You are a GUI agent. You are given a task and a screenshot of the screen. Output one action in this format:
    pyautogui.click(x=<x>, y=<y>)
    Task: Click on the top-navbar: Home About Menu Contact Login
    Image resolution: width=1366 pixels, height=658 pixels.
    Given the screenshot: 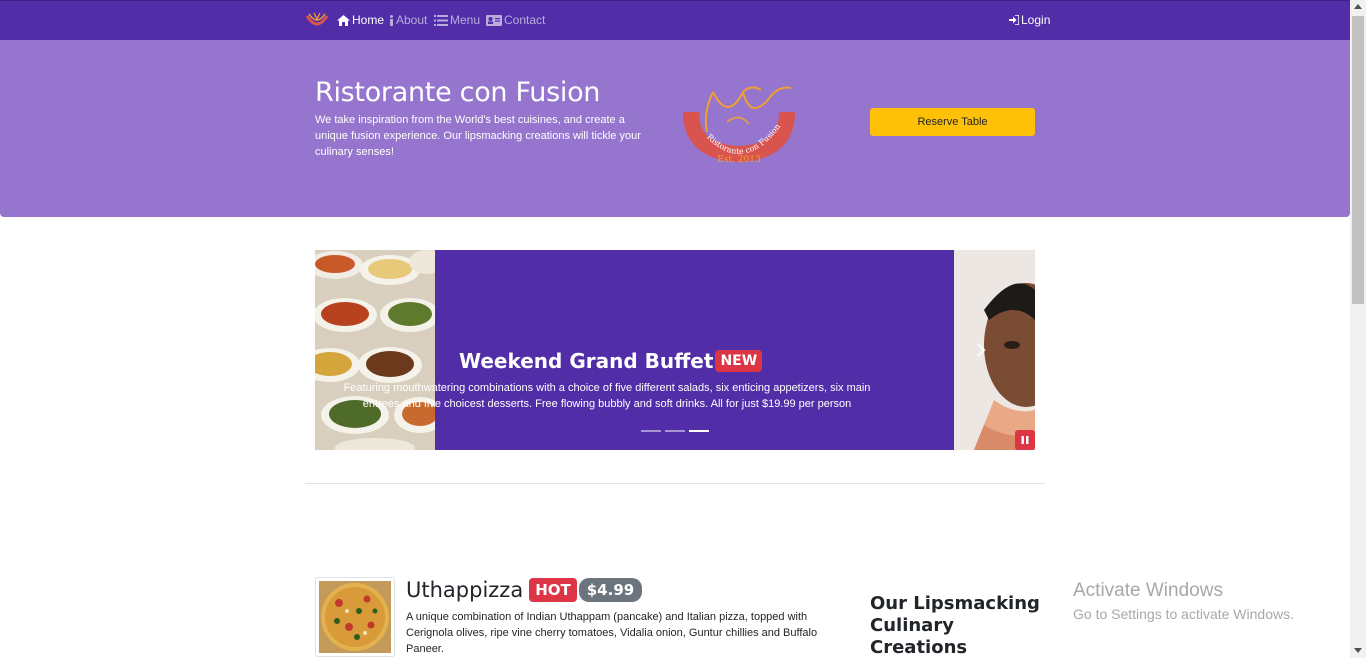 What is the action you would take?
    pyautogui.click(x=675, y=20)
    